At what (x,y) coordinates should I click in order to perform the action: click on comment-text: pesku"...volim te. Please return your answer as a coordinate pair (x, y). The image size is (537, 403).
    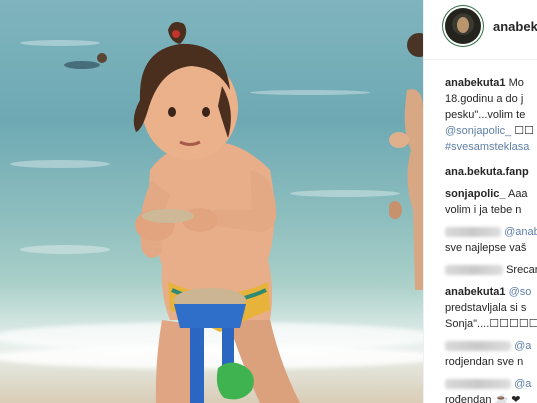
    Looking at the image, I should click on (485, 115).